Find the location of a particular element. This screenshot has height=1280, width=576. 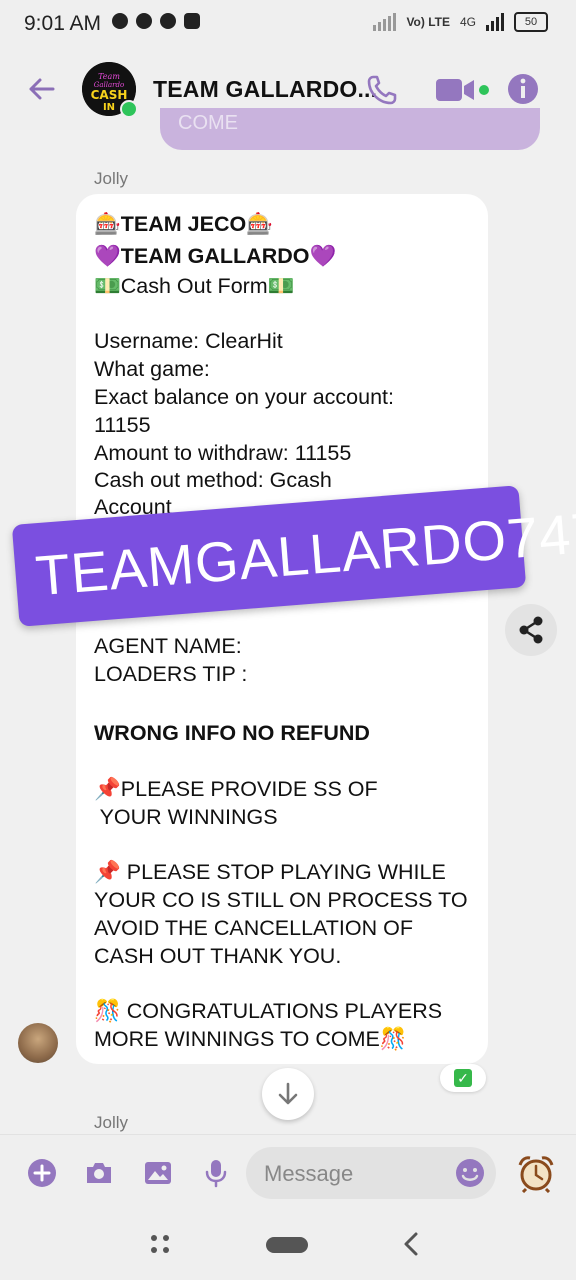

scroll-down-button is located at coordinates (288, 1094).